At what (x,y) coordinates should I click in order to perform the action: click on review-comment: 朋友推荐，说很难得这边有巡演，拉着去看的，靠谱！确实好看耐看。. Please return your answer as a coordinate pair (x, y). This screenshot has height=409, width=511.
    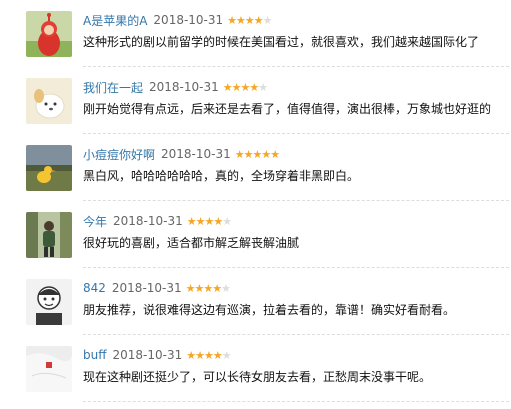
    Looking at the image, I should click on (269, 310).